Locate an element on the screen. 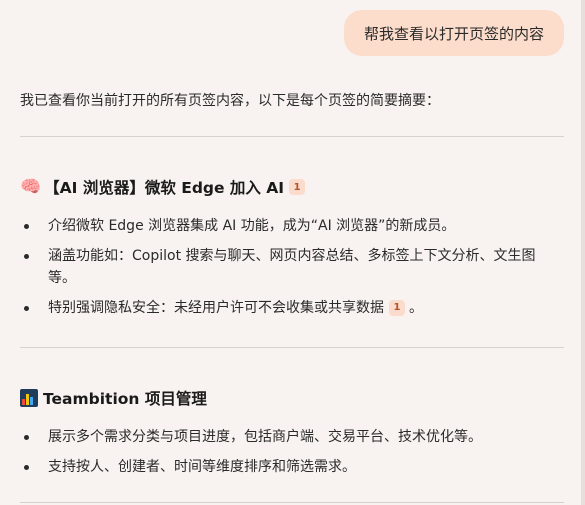 Image resolution: width=585 pixels, height=505 pixels. brain-icon: 🧠 is located at coordinates (31, 187).